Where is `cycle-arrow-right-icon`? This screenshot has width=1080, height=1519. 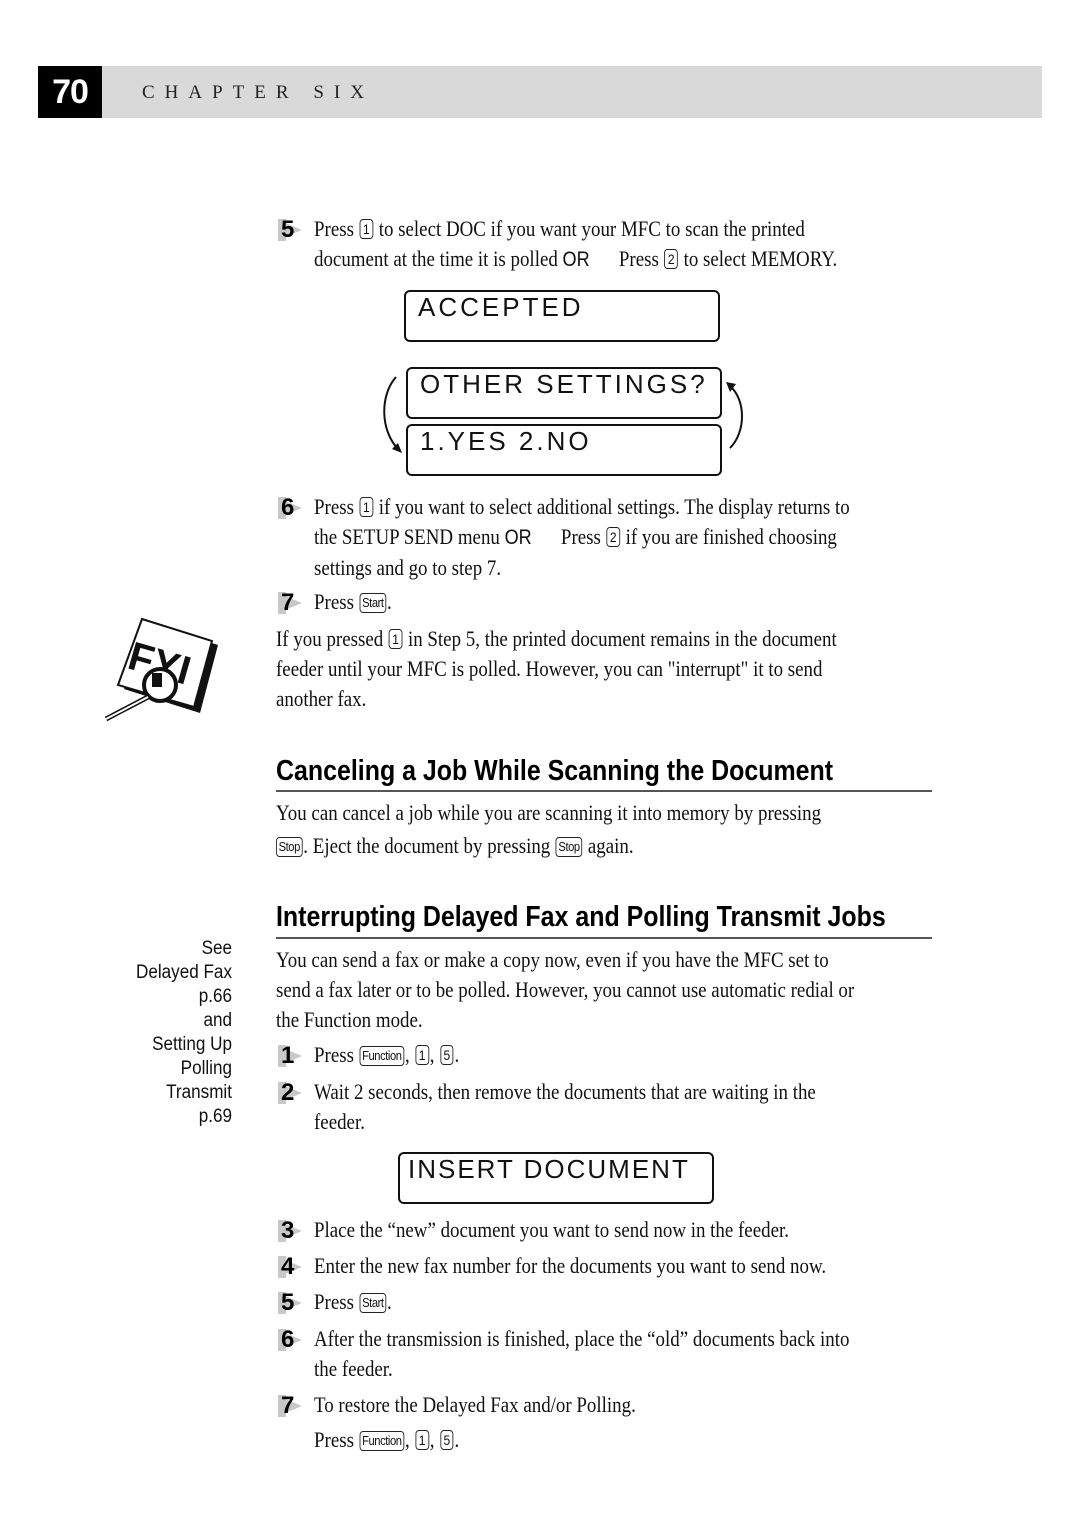
cycle-arrow-right-icon is located at coordinates (734, 415).